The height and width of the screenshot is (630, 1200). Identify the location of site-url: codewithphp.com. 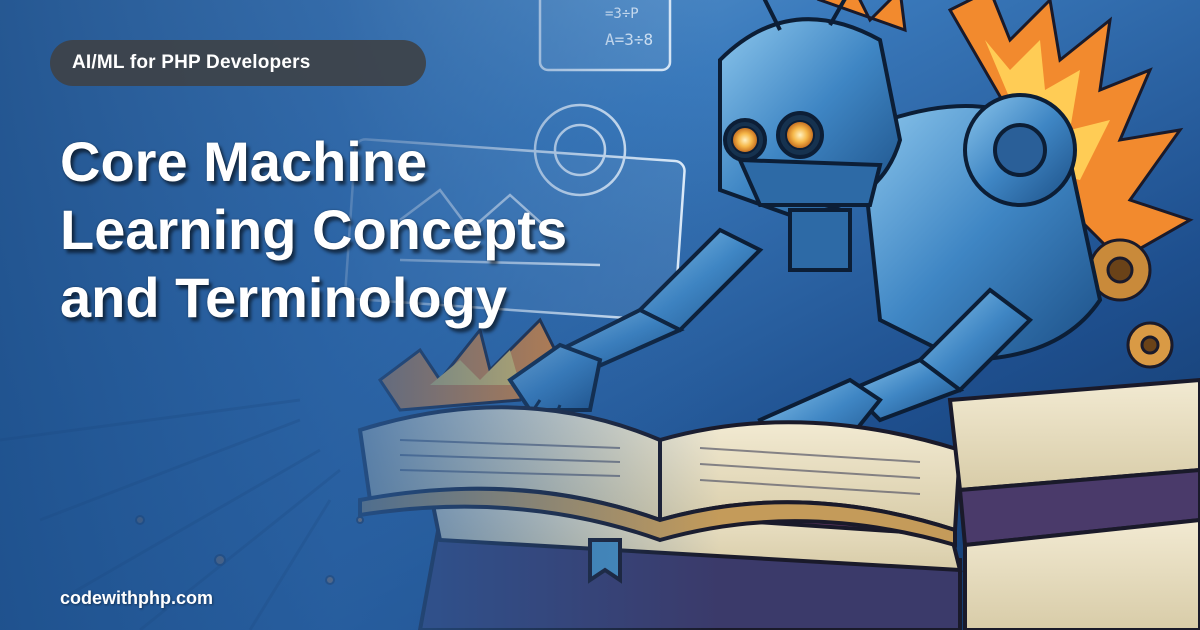
(136, 598).